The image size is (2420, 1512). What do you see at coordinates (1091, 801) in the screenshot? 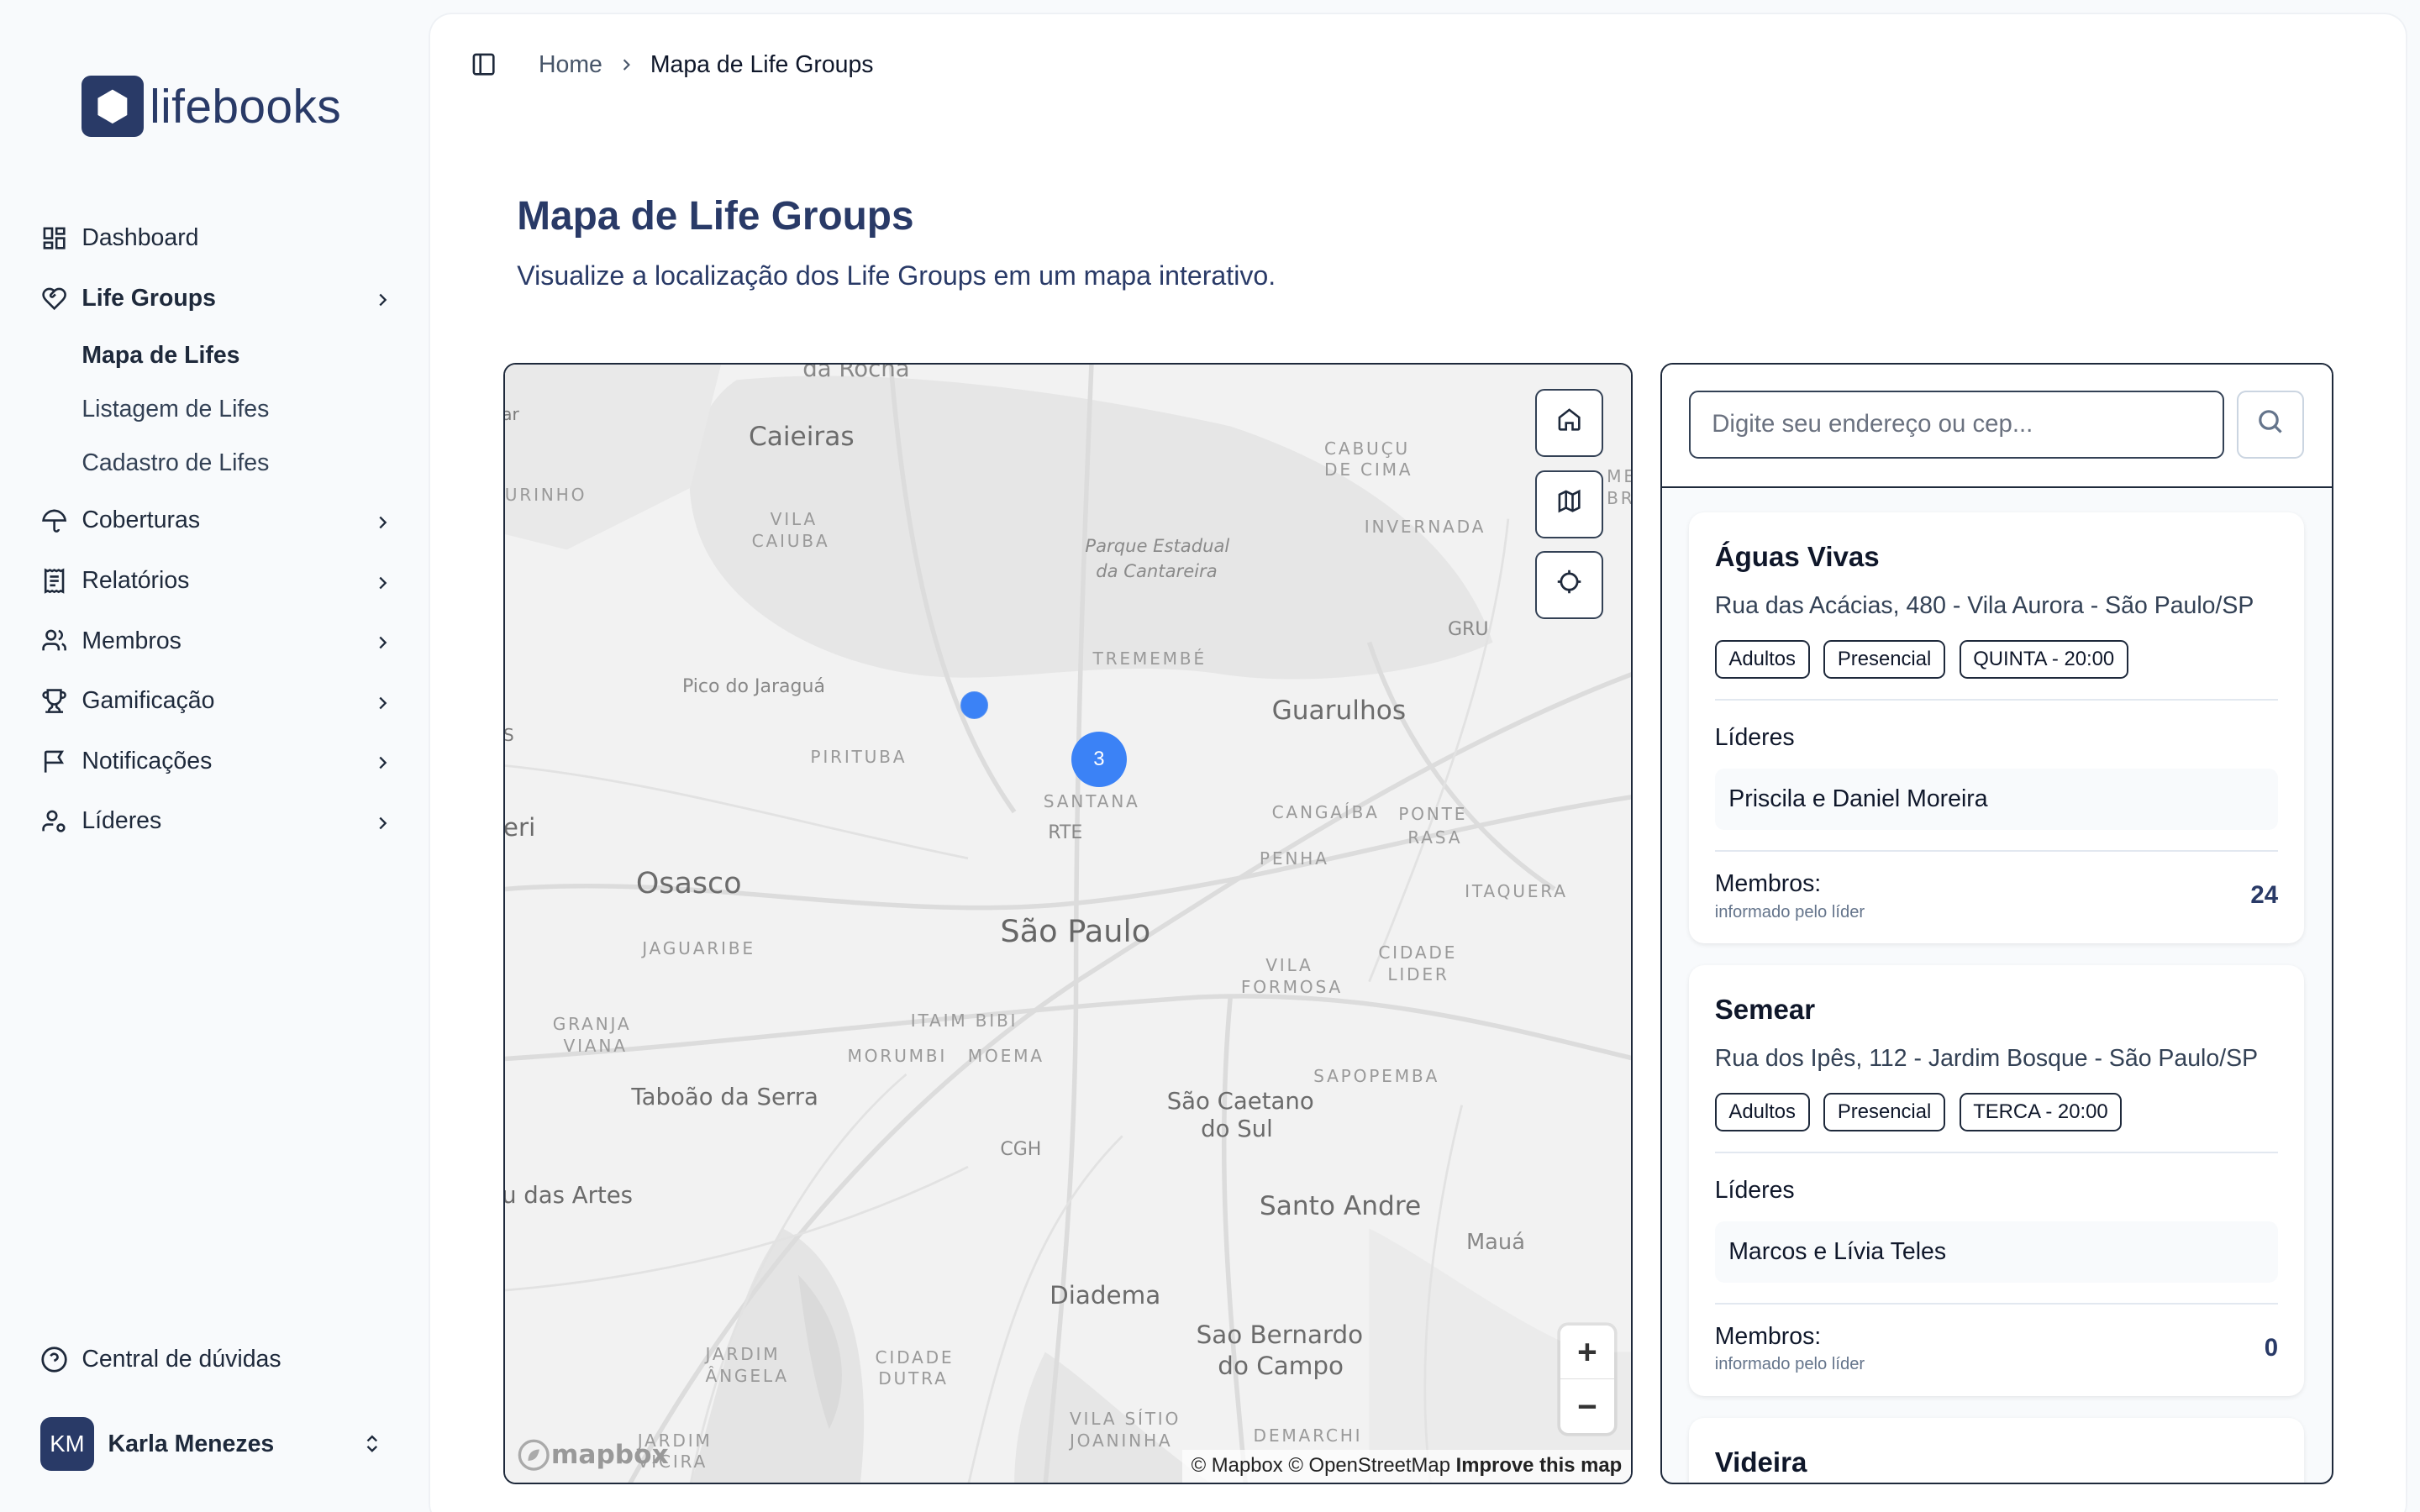
I see `map-label: SANTANA` at bounding box center [1091, 801].